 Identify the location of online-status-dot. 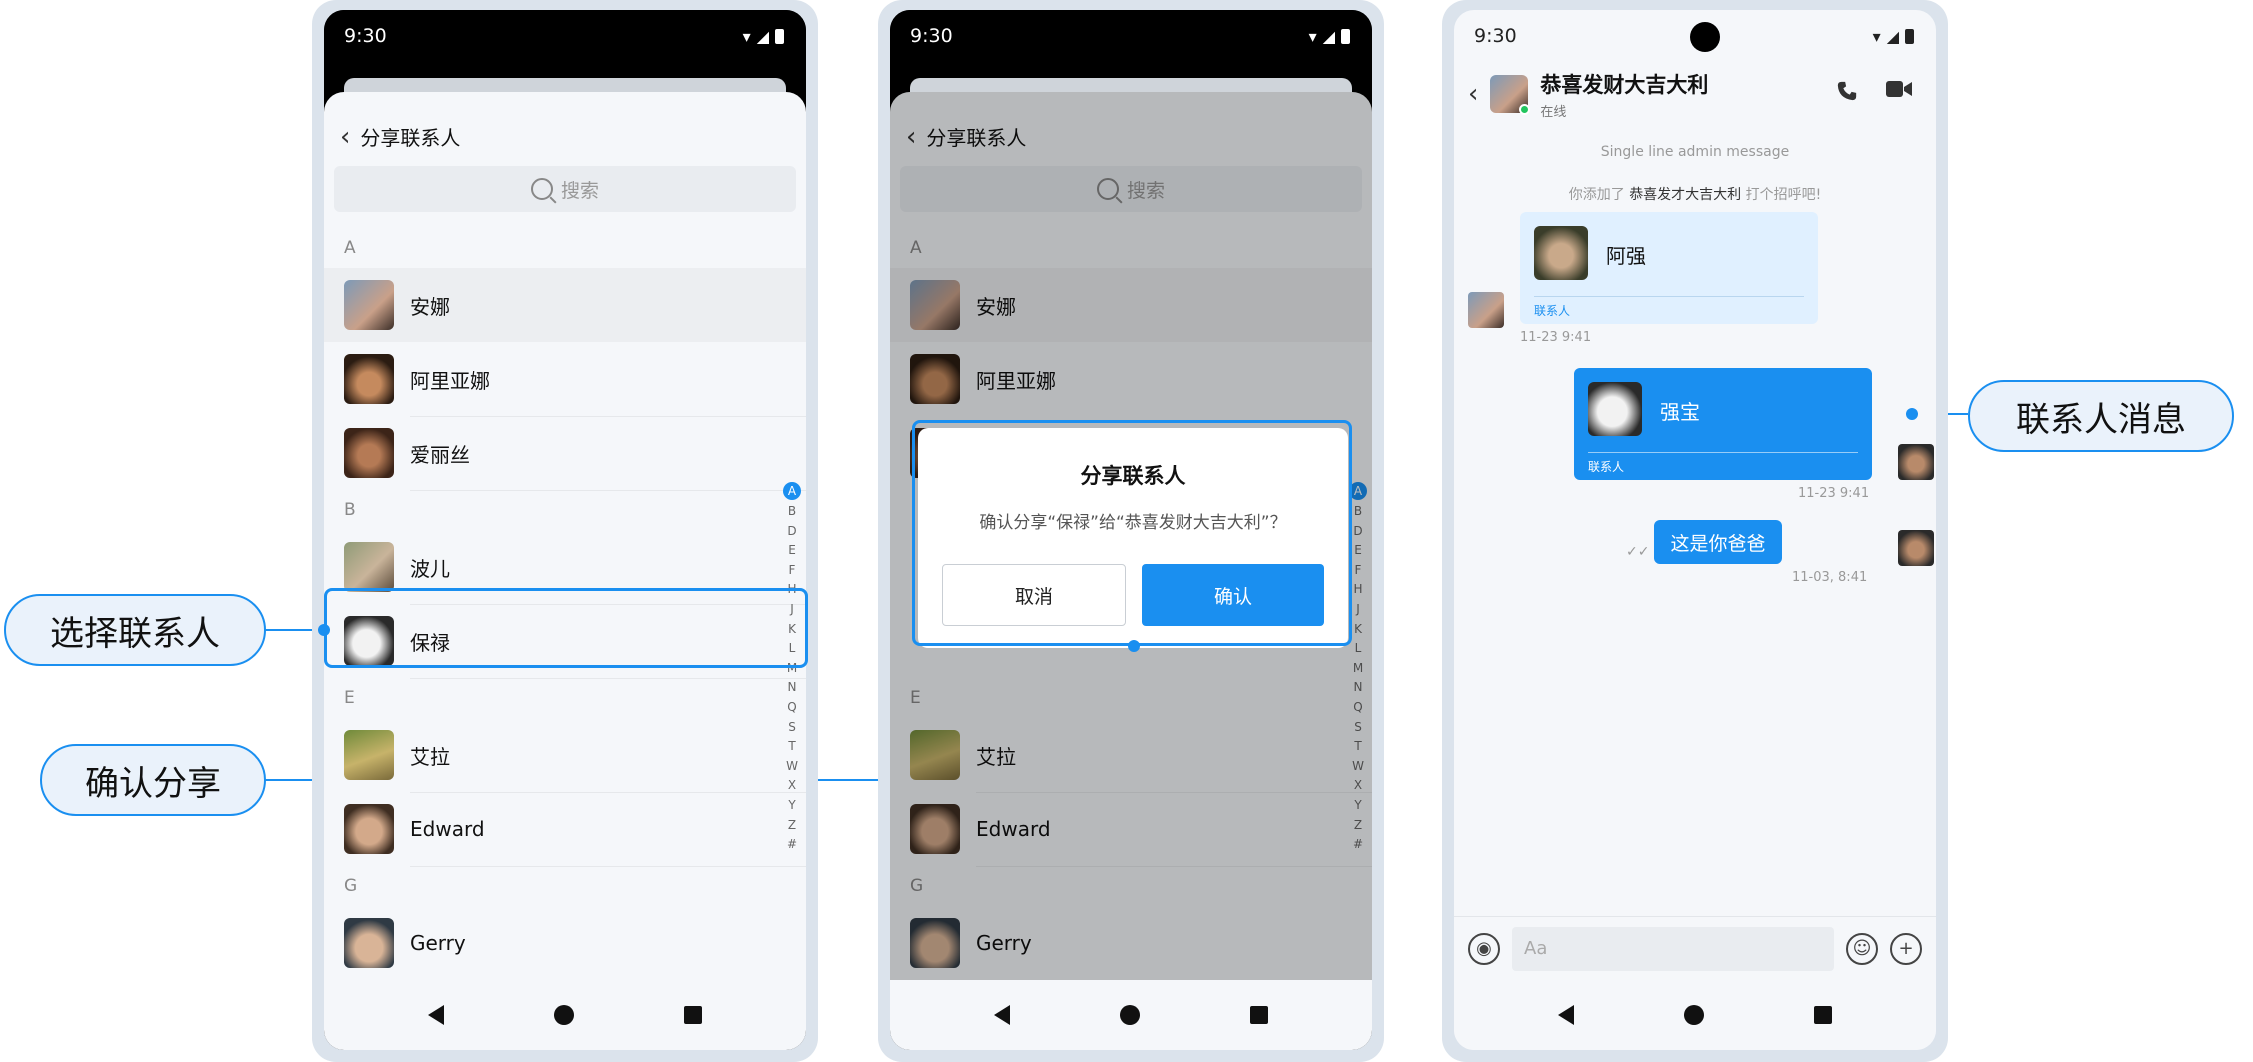
(1525, 109).